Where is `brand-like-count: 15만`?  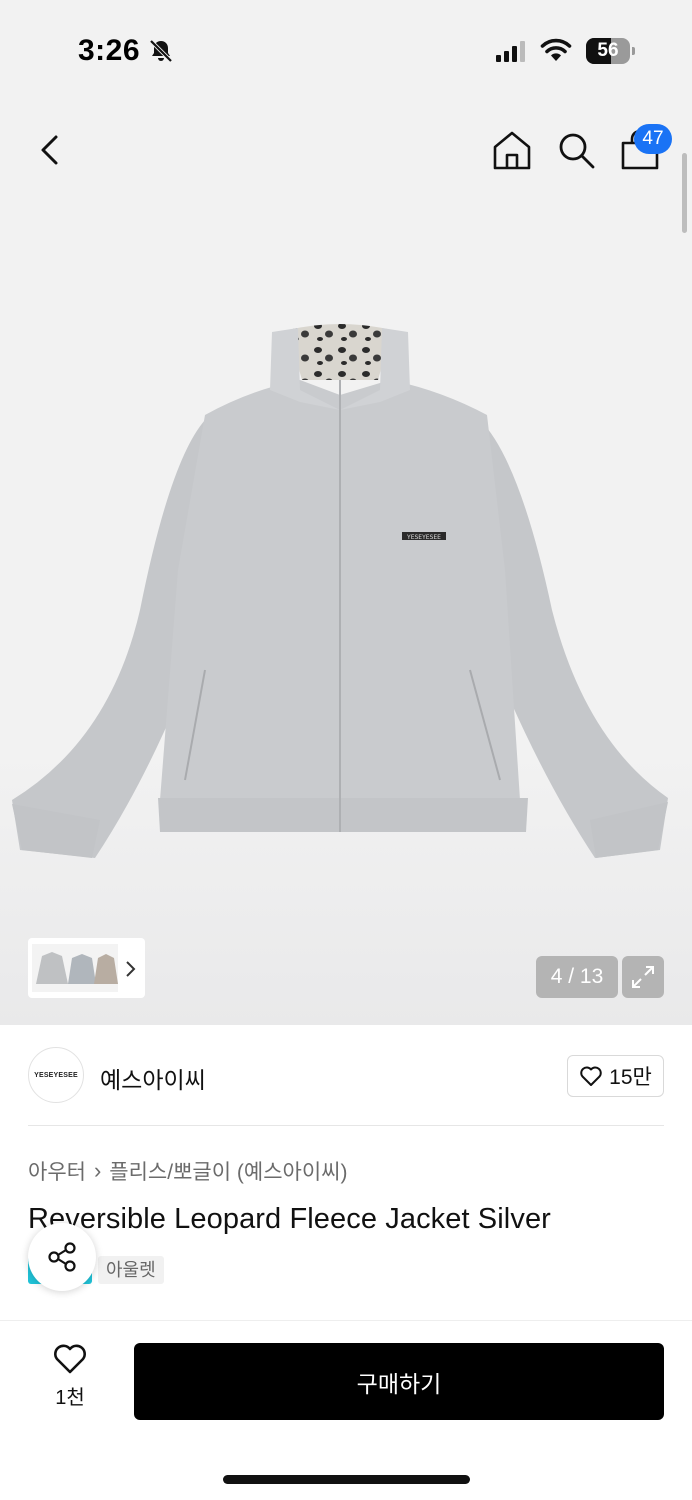 brand-like-count: 15만 is located at coordinates (630, 1077).